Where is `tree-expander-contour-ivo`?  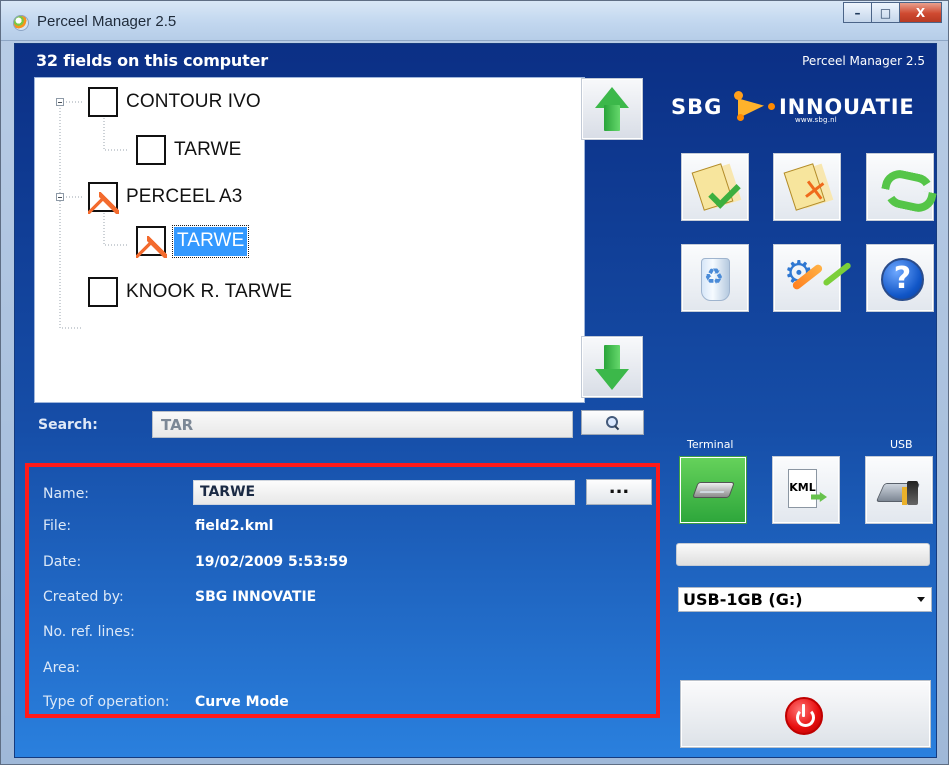 tree-expander-contour-ivo is located at coordinates (60, 102).